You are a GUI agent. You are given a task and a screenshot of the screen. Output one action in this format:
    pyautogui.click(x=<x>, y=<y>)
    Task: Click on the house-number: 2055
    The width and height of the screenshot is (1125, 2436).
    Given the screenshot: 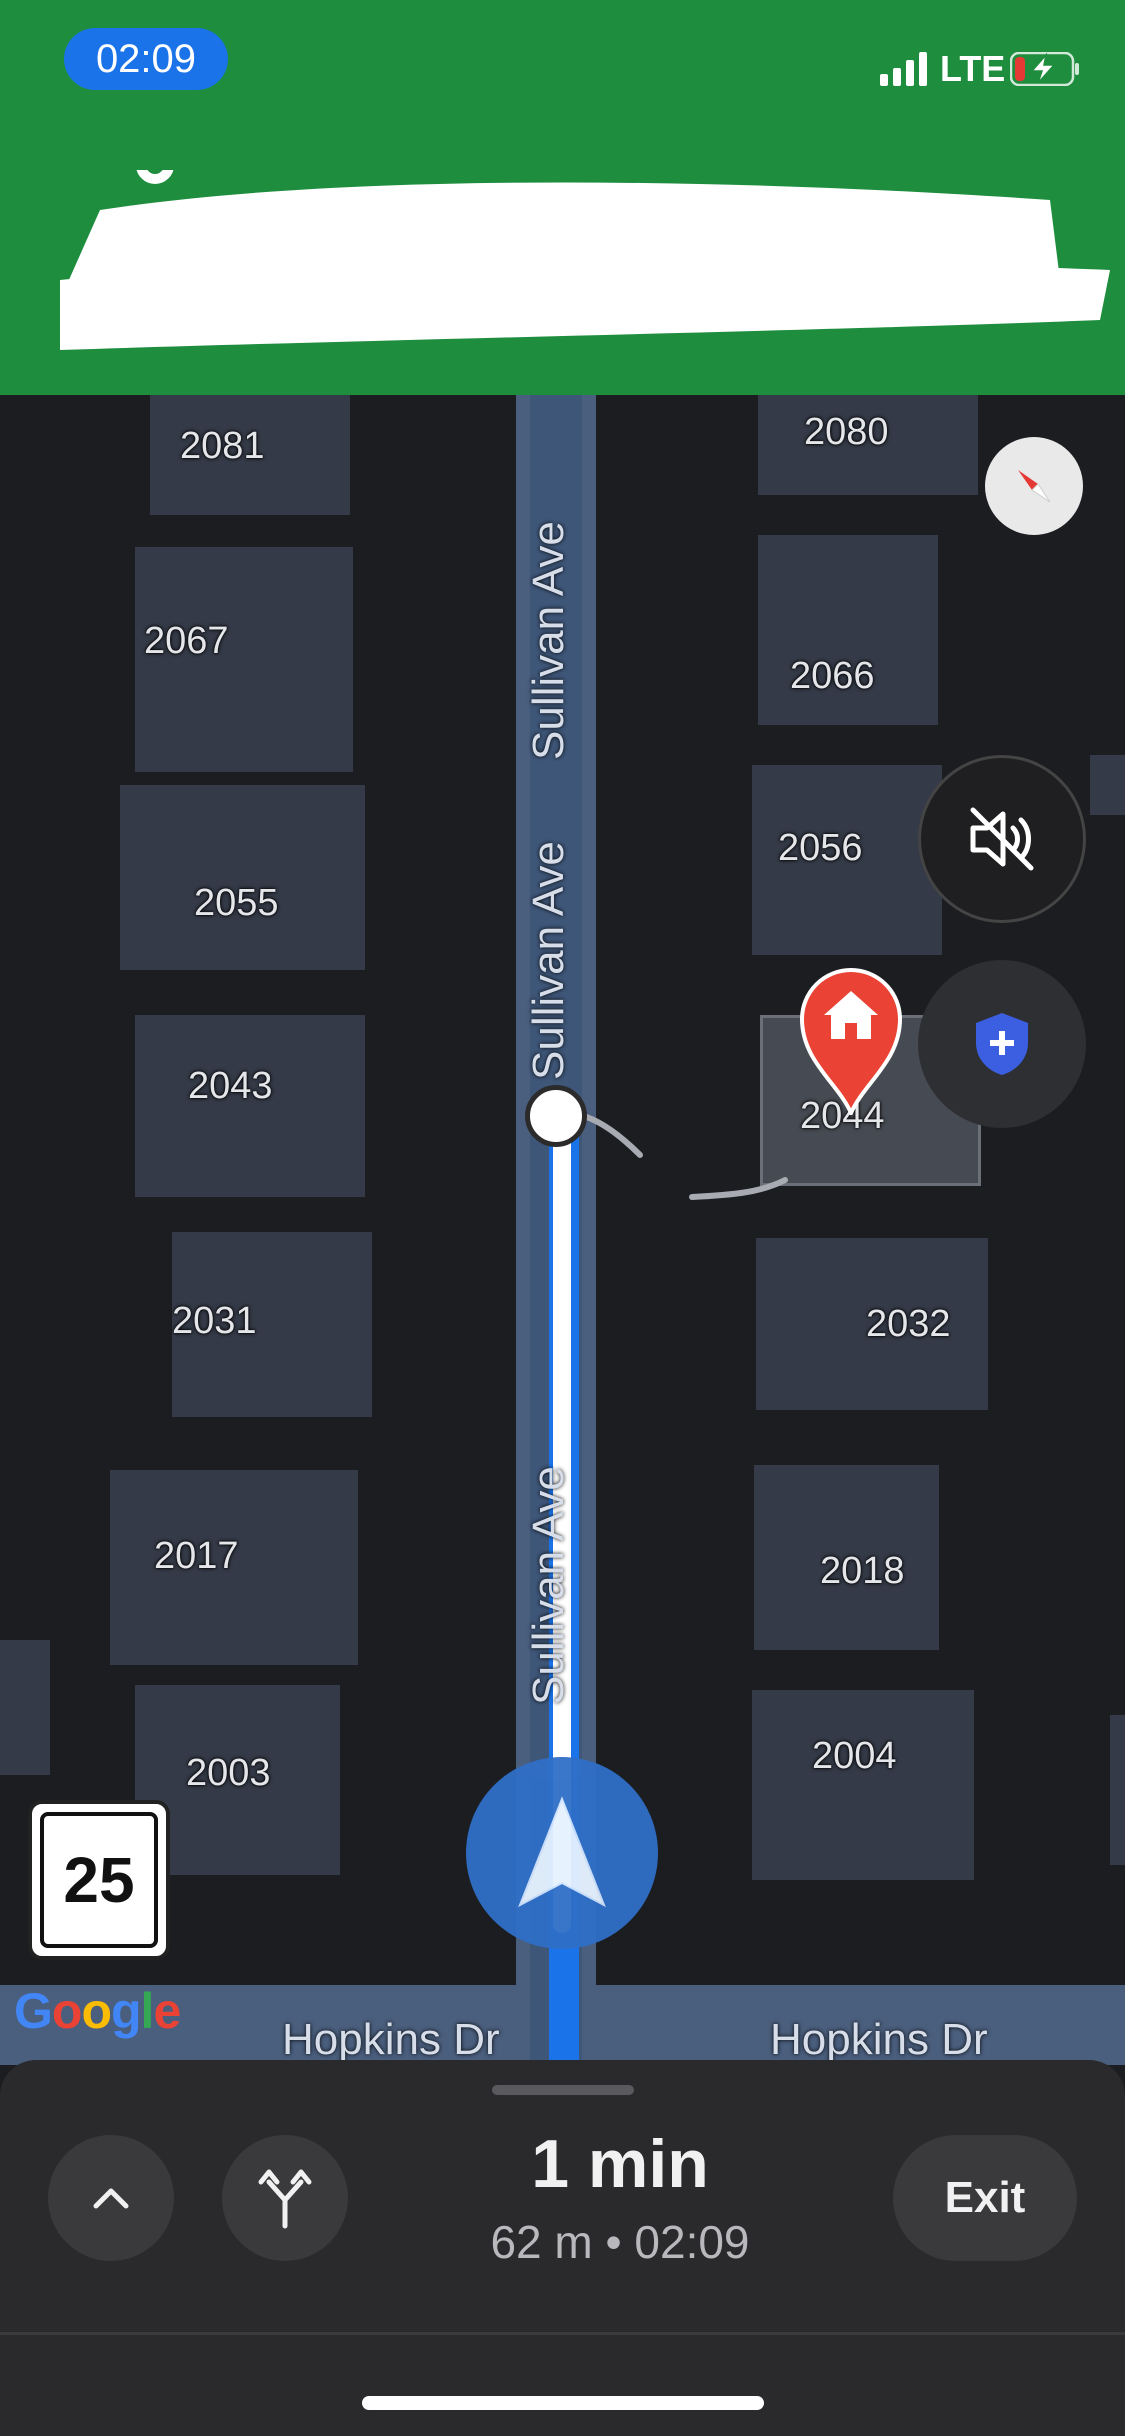 What is the action you would take?
    pyautogui.click(x=236, y=903)
    